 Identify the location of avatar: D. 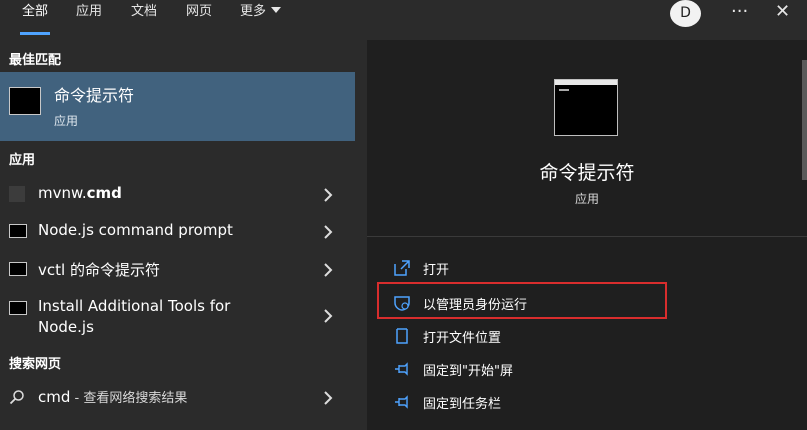
(685, 13).